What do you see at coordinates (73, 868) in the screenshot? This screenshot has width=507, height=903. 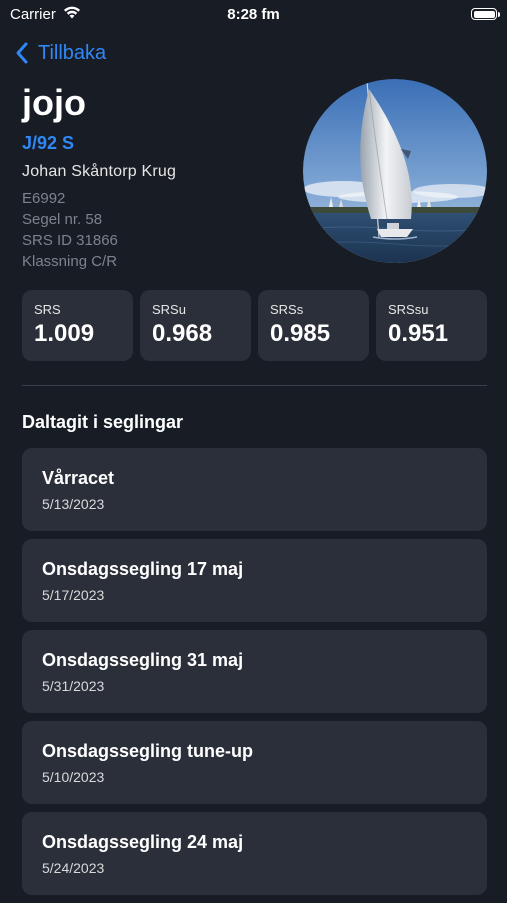 I see `race-date: 5/24/2023` at bounding box center [73, 868].